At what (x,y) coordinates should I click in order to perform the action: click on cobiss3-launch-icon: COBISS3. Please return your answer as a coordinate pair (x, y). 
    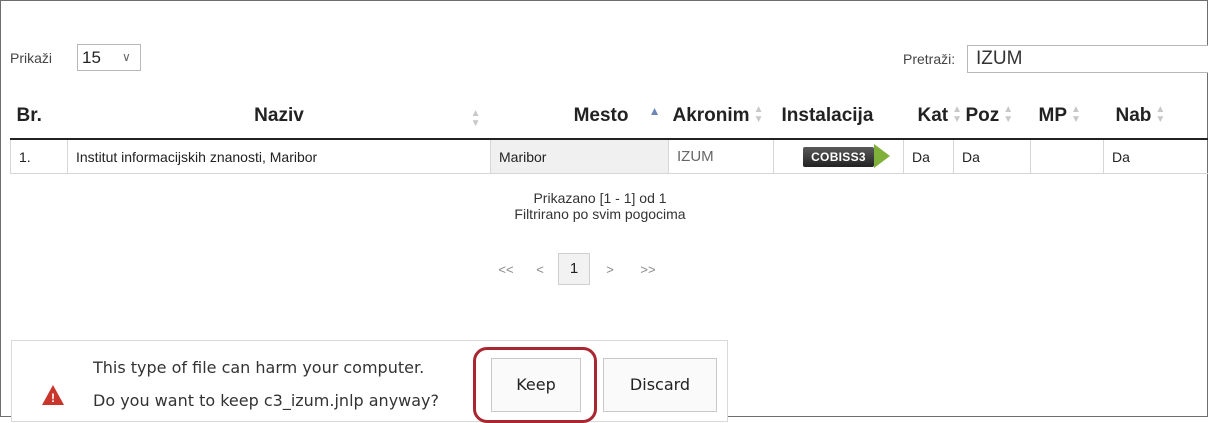
    Looking at the image, I should click on (838, 157).